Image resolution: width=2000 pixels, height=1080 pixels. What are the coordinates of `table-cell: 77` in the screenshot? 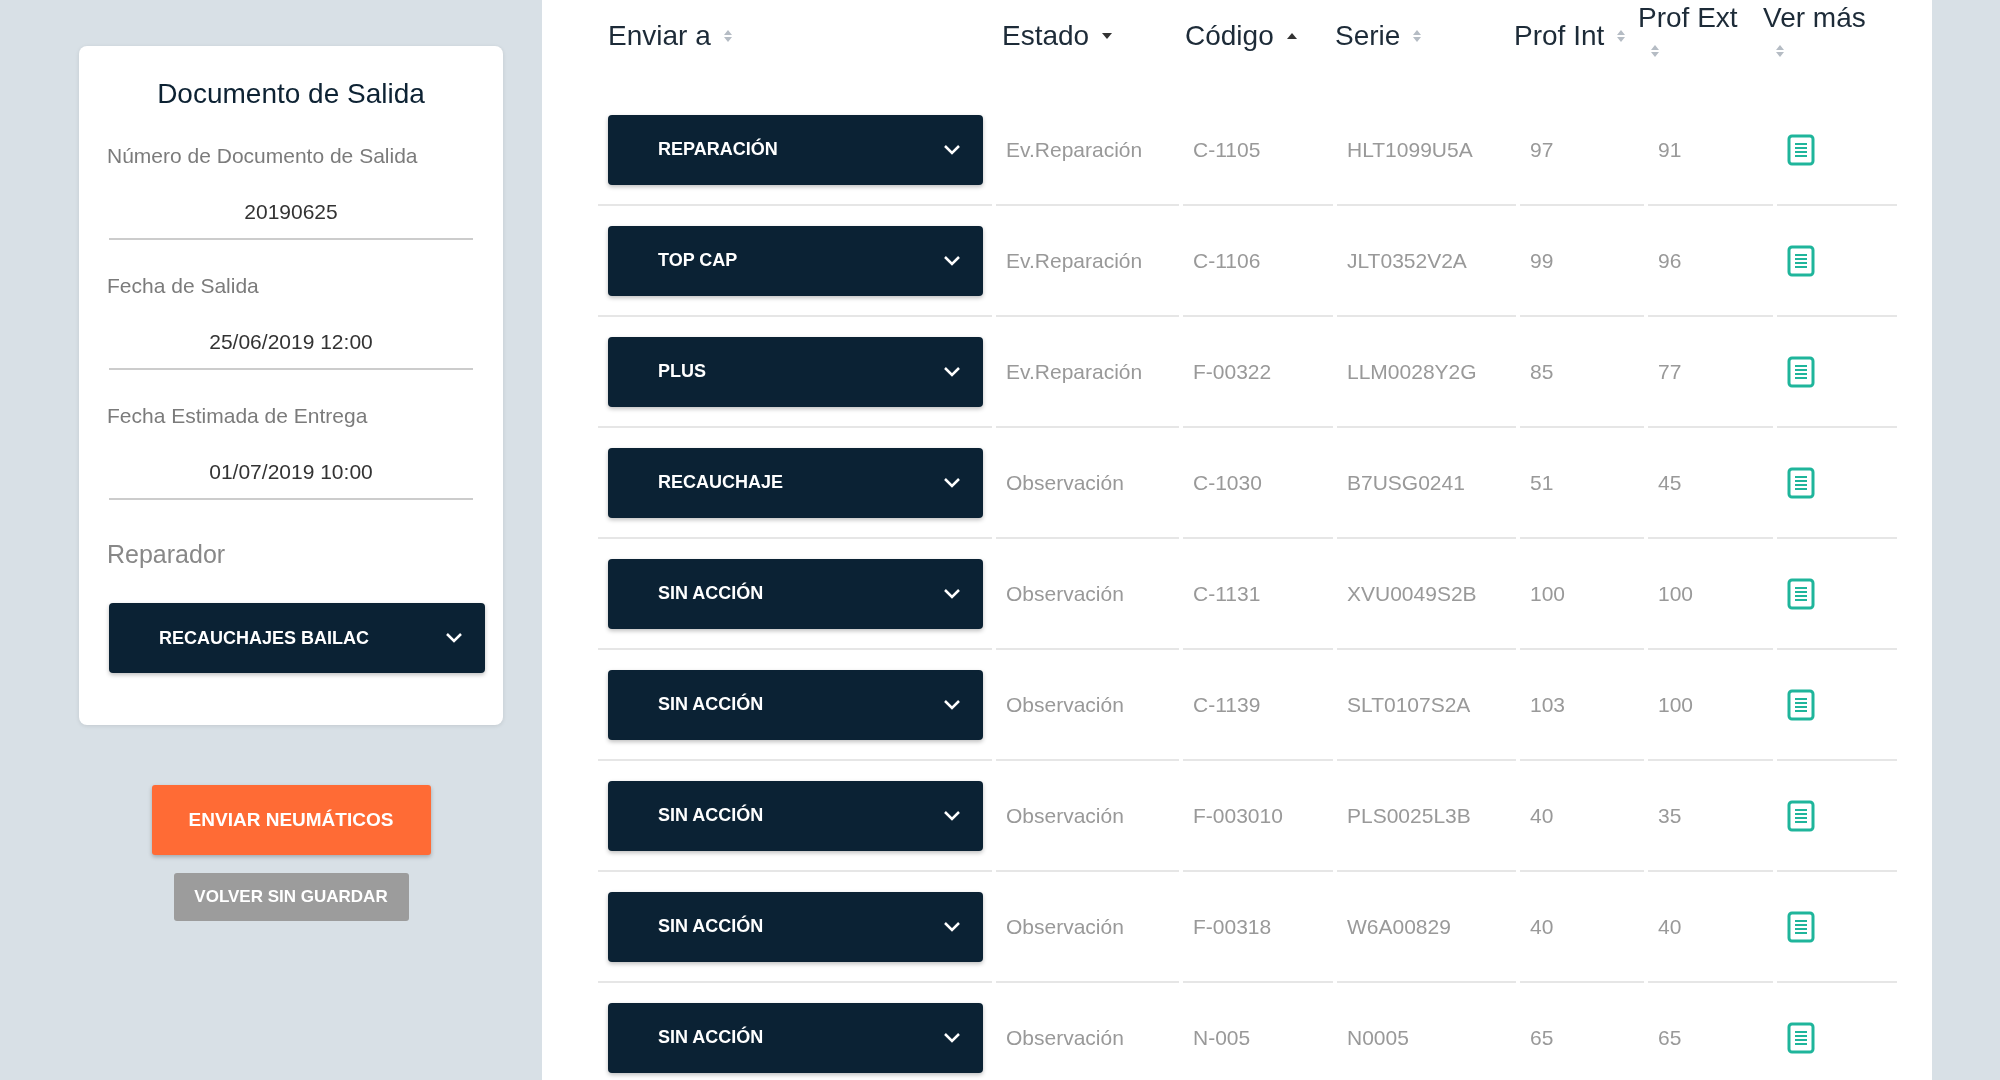 It's located at (1670, 371).